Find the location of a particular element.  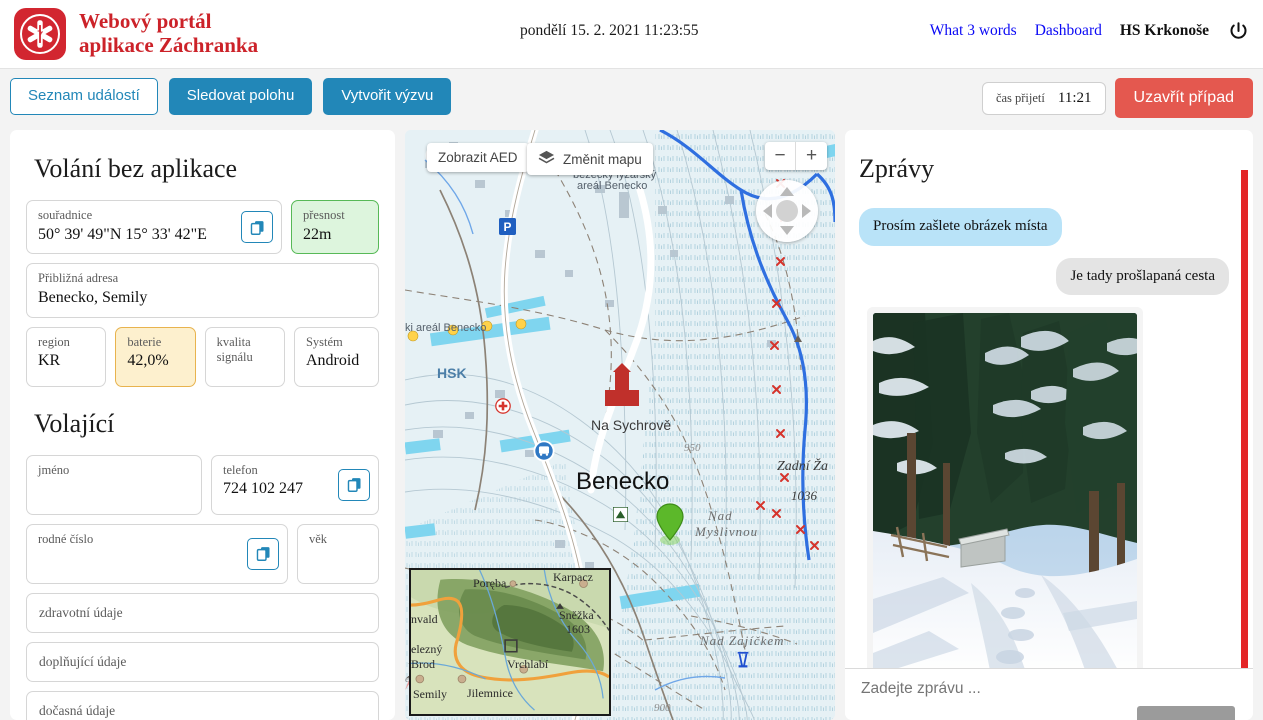

minimap-label: Sněžka is located at coordinates (576, 615).